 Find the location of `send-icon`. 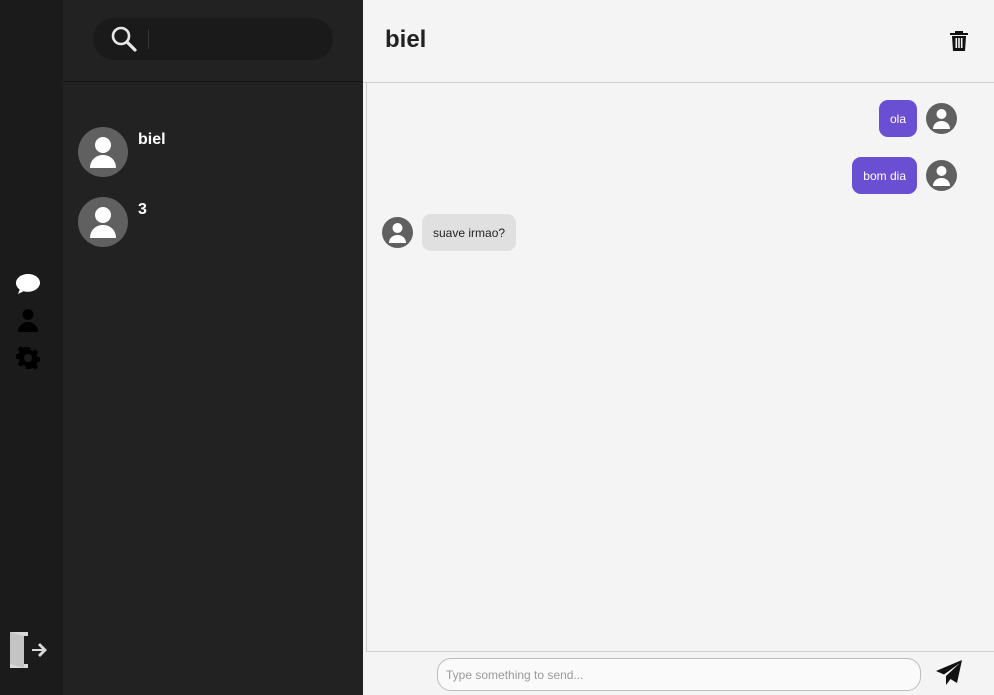

send-icon is located at coordinates (949, 673).